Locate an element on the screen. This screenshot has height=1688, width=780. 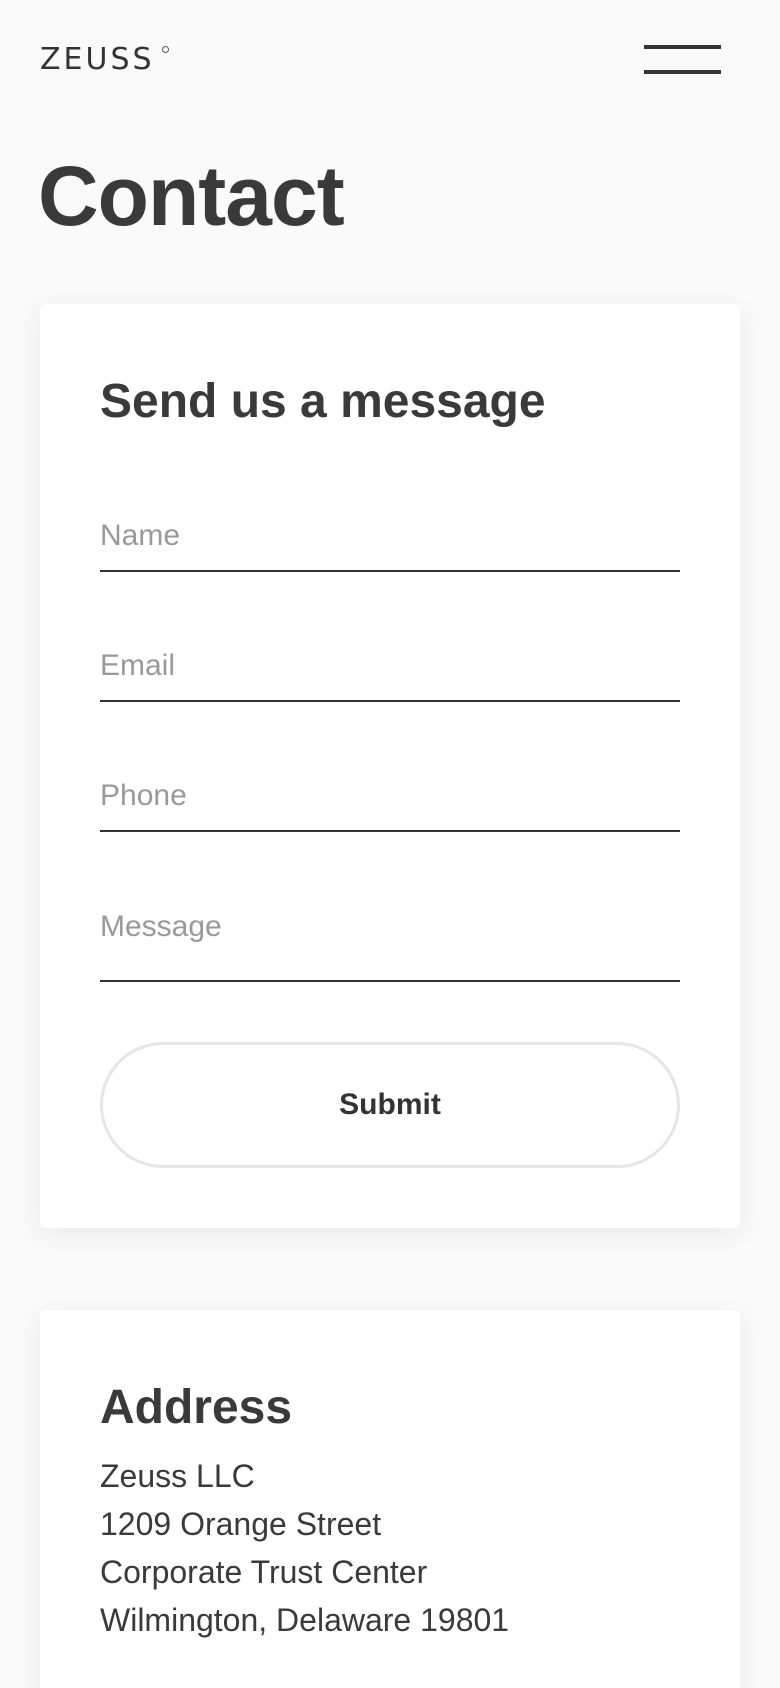
submit-button: Submit is located at coordinates (390, 1105).